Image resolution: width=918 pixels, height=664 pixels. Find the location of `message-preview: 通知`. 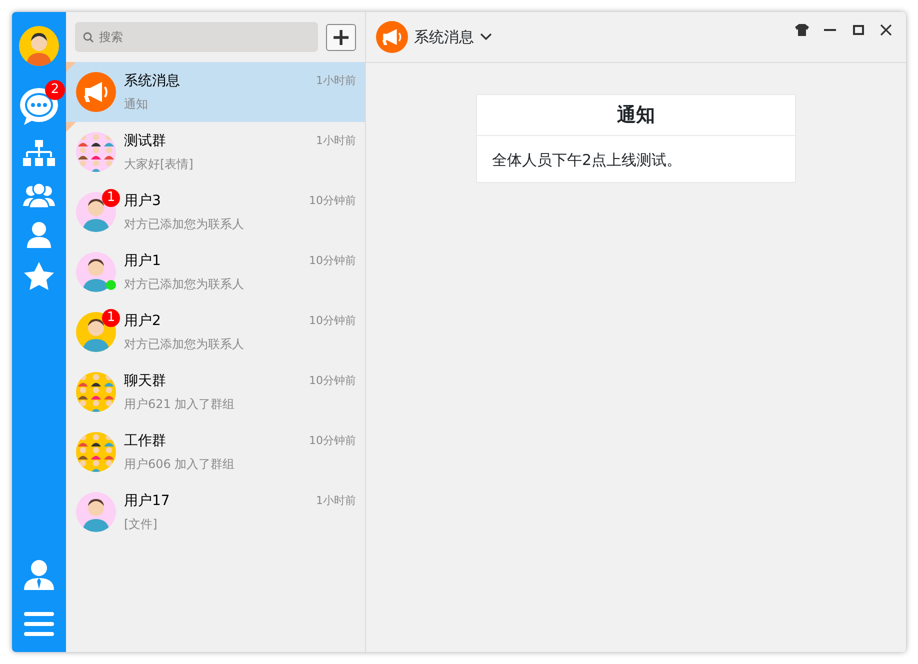

message-preview: 通知 is located at coordinates (136, 104).